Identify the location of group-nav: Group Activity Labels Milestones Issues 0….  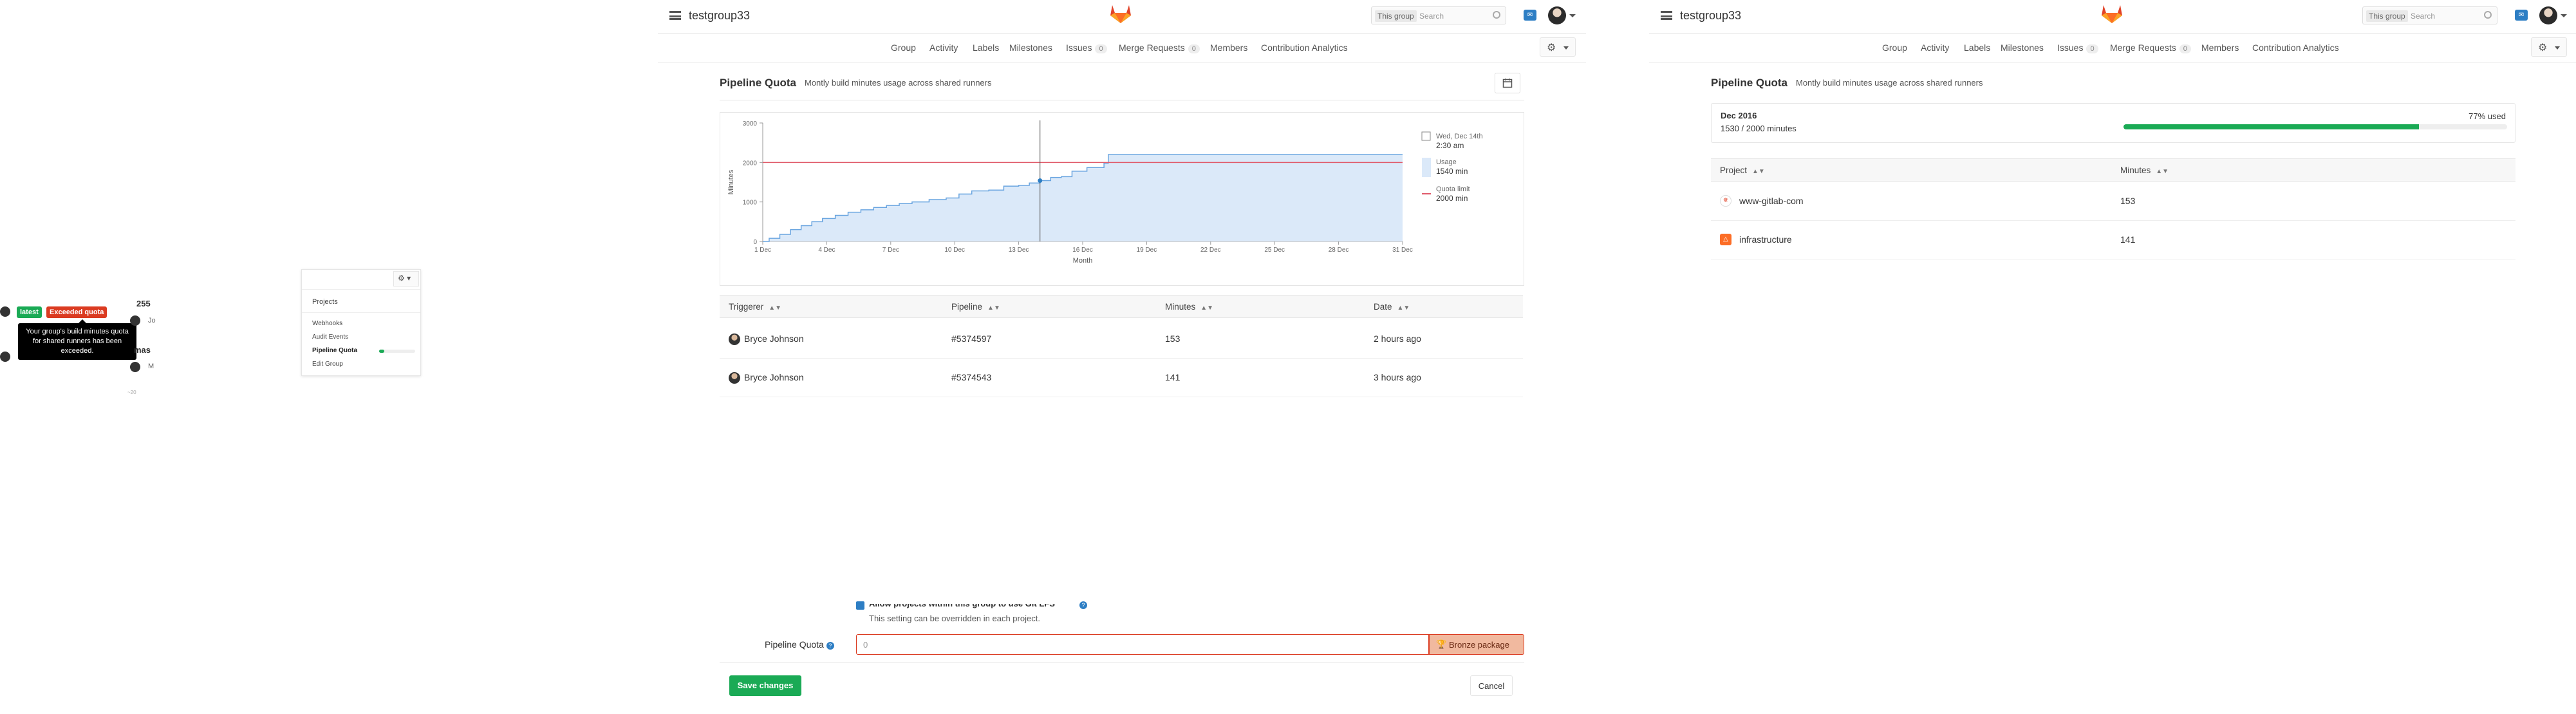
(2112, 48).